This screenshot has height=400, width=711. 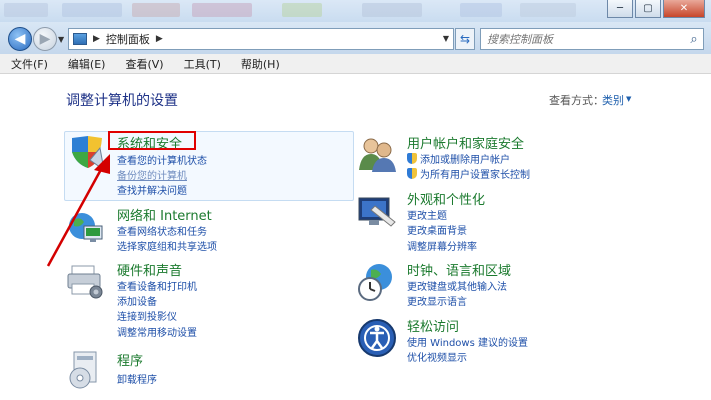 I want to click on breadcrumb-control-panel: 控制面板, so click(x=128, y=39).